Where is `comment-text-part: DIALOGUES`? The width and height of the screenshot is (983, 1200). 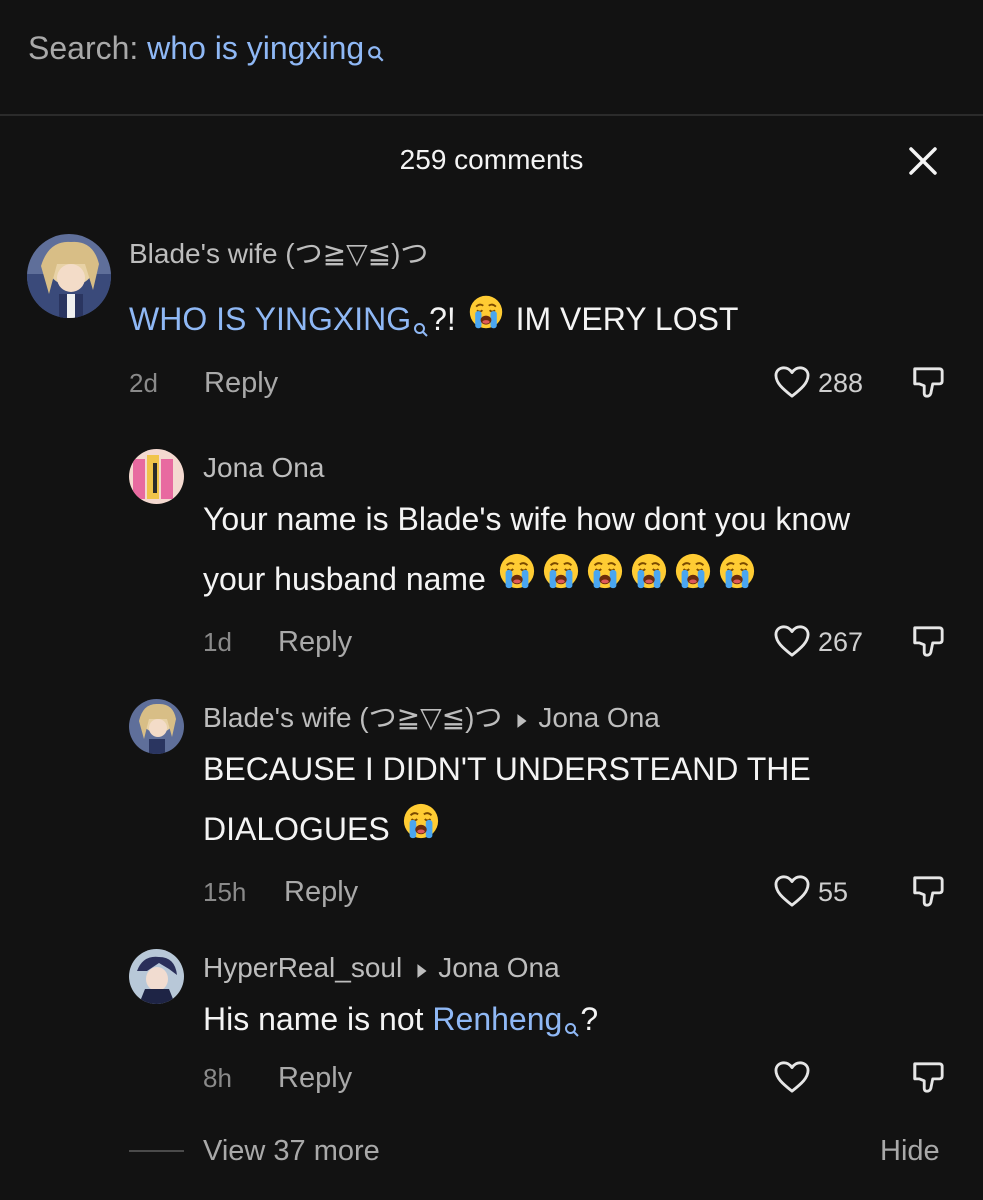 comment-text-part: DIALOGUES is located at coordinates (296, 829).